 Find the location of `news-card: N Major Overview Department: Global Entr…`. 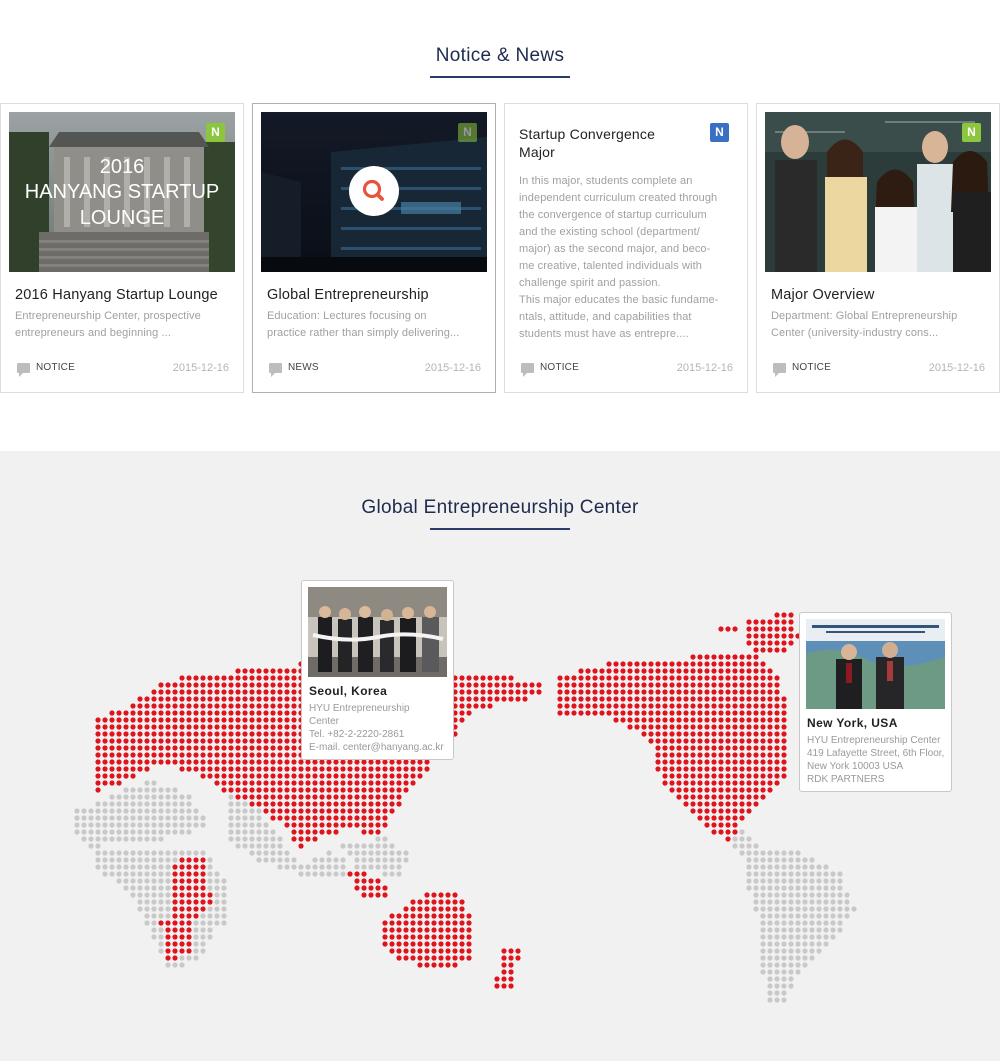

news-card: N Major Overview Department: Global Entr… is located at coordinates (878, 248).